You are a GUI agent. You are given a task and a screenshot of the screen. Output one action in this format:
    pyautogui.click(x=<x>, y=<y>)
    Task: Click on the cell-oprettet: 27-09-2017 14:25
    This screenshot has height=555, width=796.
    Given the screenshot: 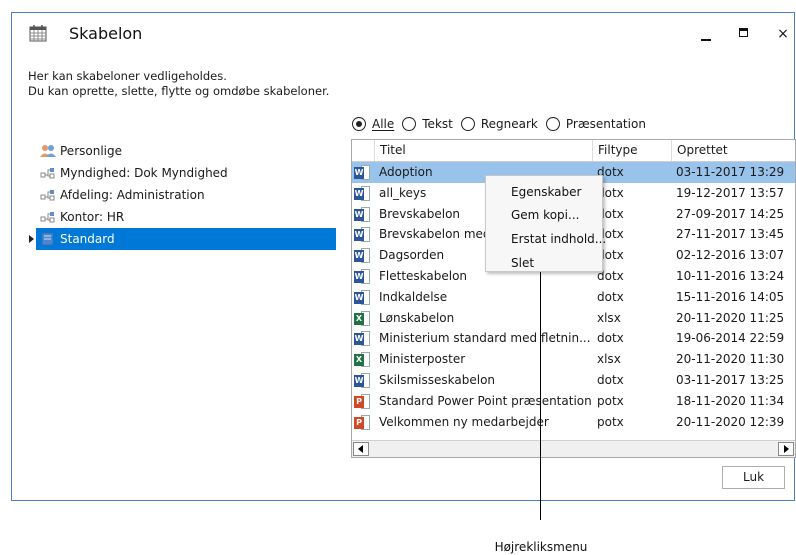 What is the action you would take?
    pyautogui.click(x=730, y=213)
    